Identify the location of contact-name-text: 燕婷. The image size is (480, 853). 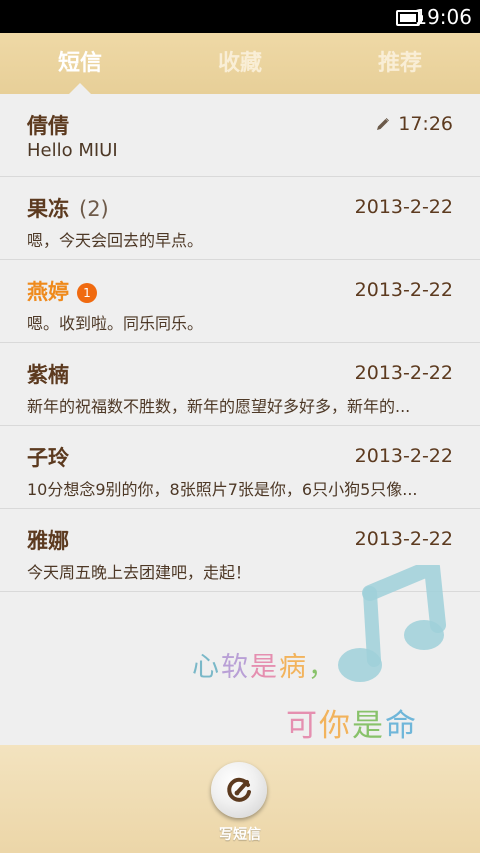
(48, 292).